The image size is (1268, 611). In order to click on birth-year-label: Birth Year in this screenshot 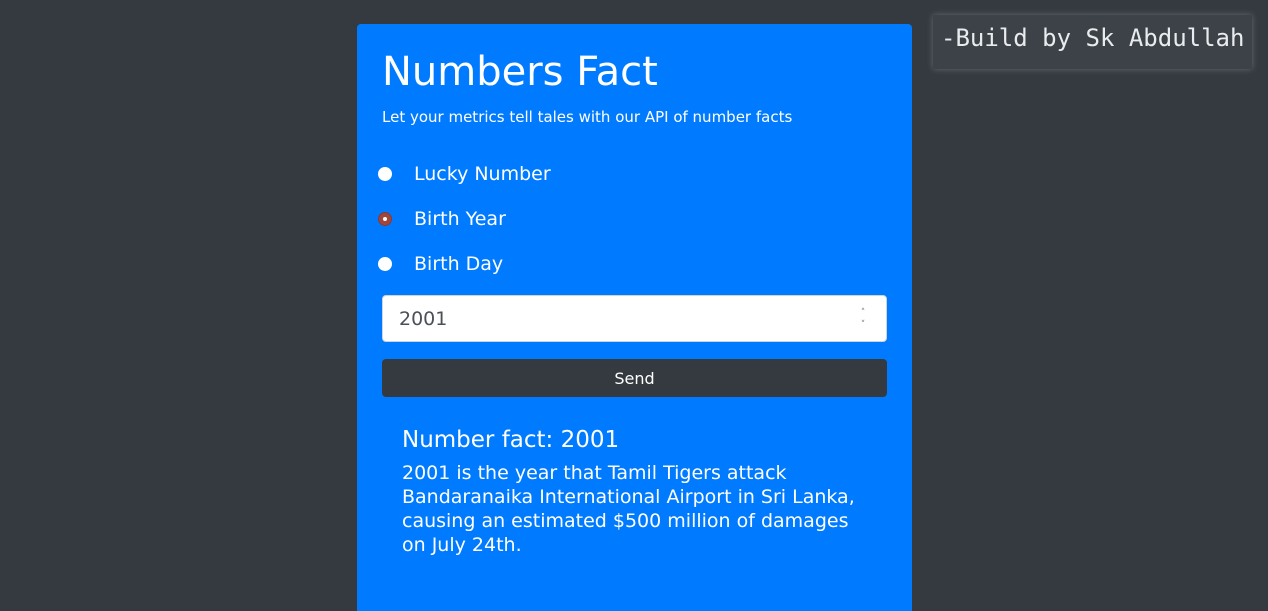, I will do `click(460, 219)`.